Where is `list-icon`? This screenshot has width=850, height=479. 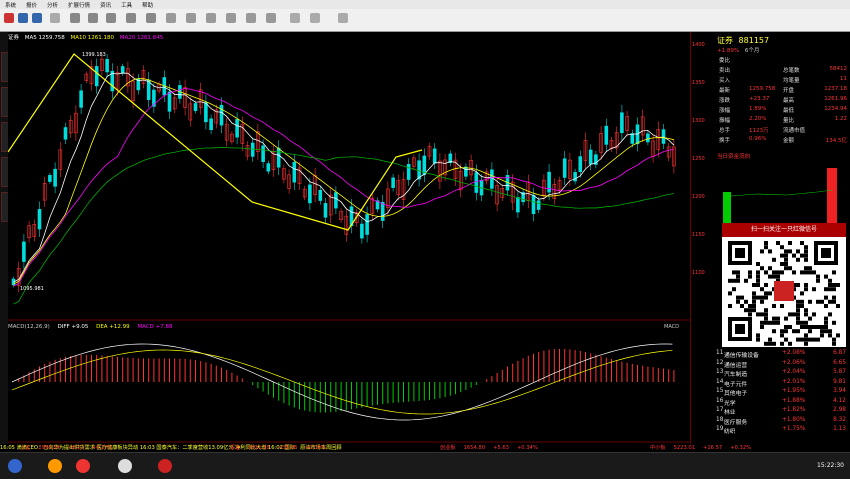 list-icon is located at coordinates (75, 18).